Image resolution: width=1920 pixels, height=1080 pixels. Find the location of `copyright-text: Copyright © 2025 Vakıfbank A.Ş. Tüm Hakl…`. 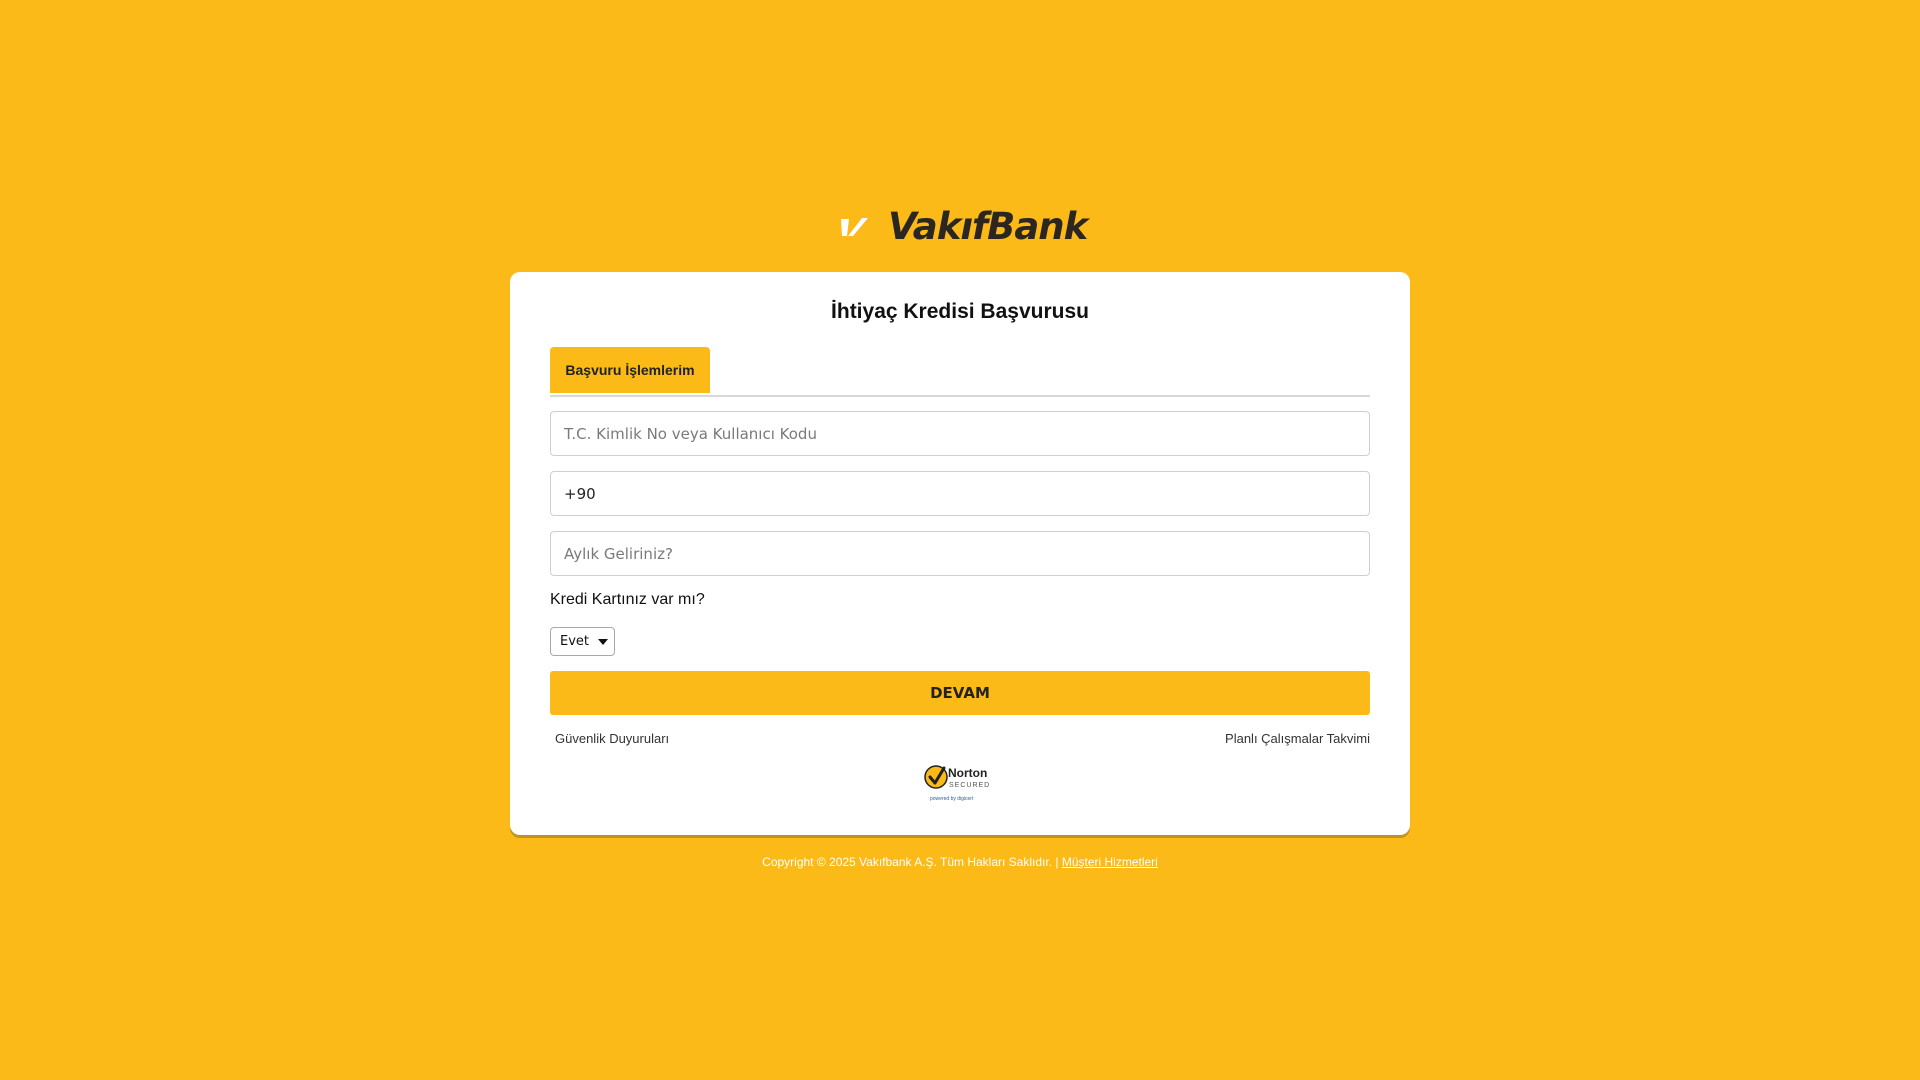

copyright-text: Copyright © 2025 Vakıfbank A.Ş. Tüm Hakl… is located at coordinates (910, 862).